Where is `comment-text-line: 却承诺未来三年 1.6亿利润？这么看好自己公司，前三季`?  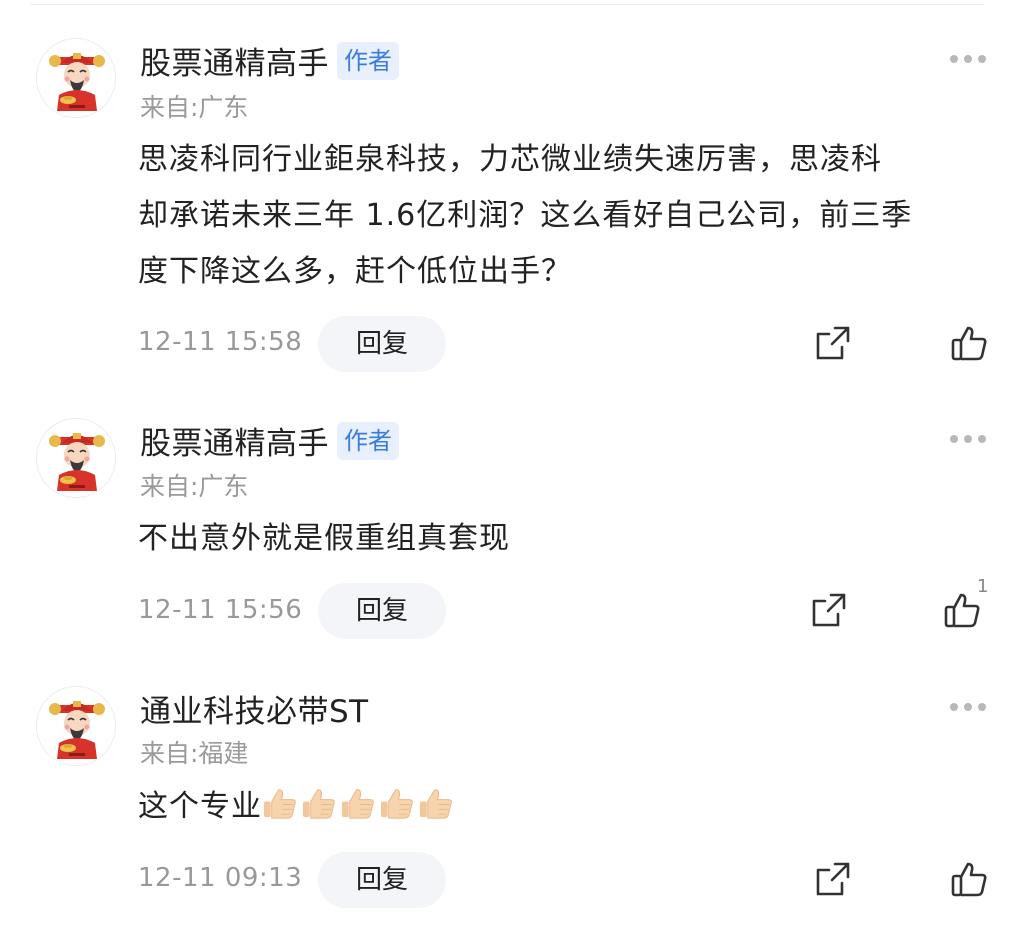
comment-text-line: 却承诺未来三年 1.6亿利润？这么看好自己公司，前三季 is located at coordinates (525, 215).